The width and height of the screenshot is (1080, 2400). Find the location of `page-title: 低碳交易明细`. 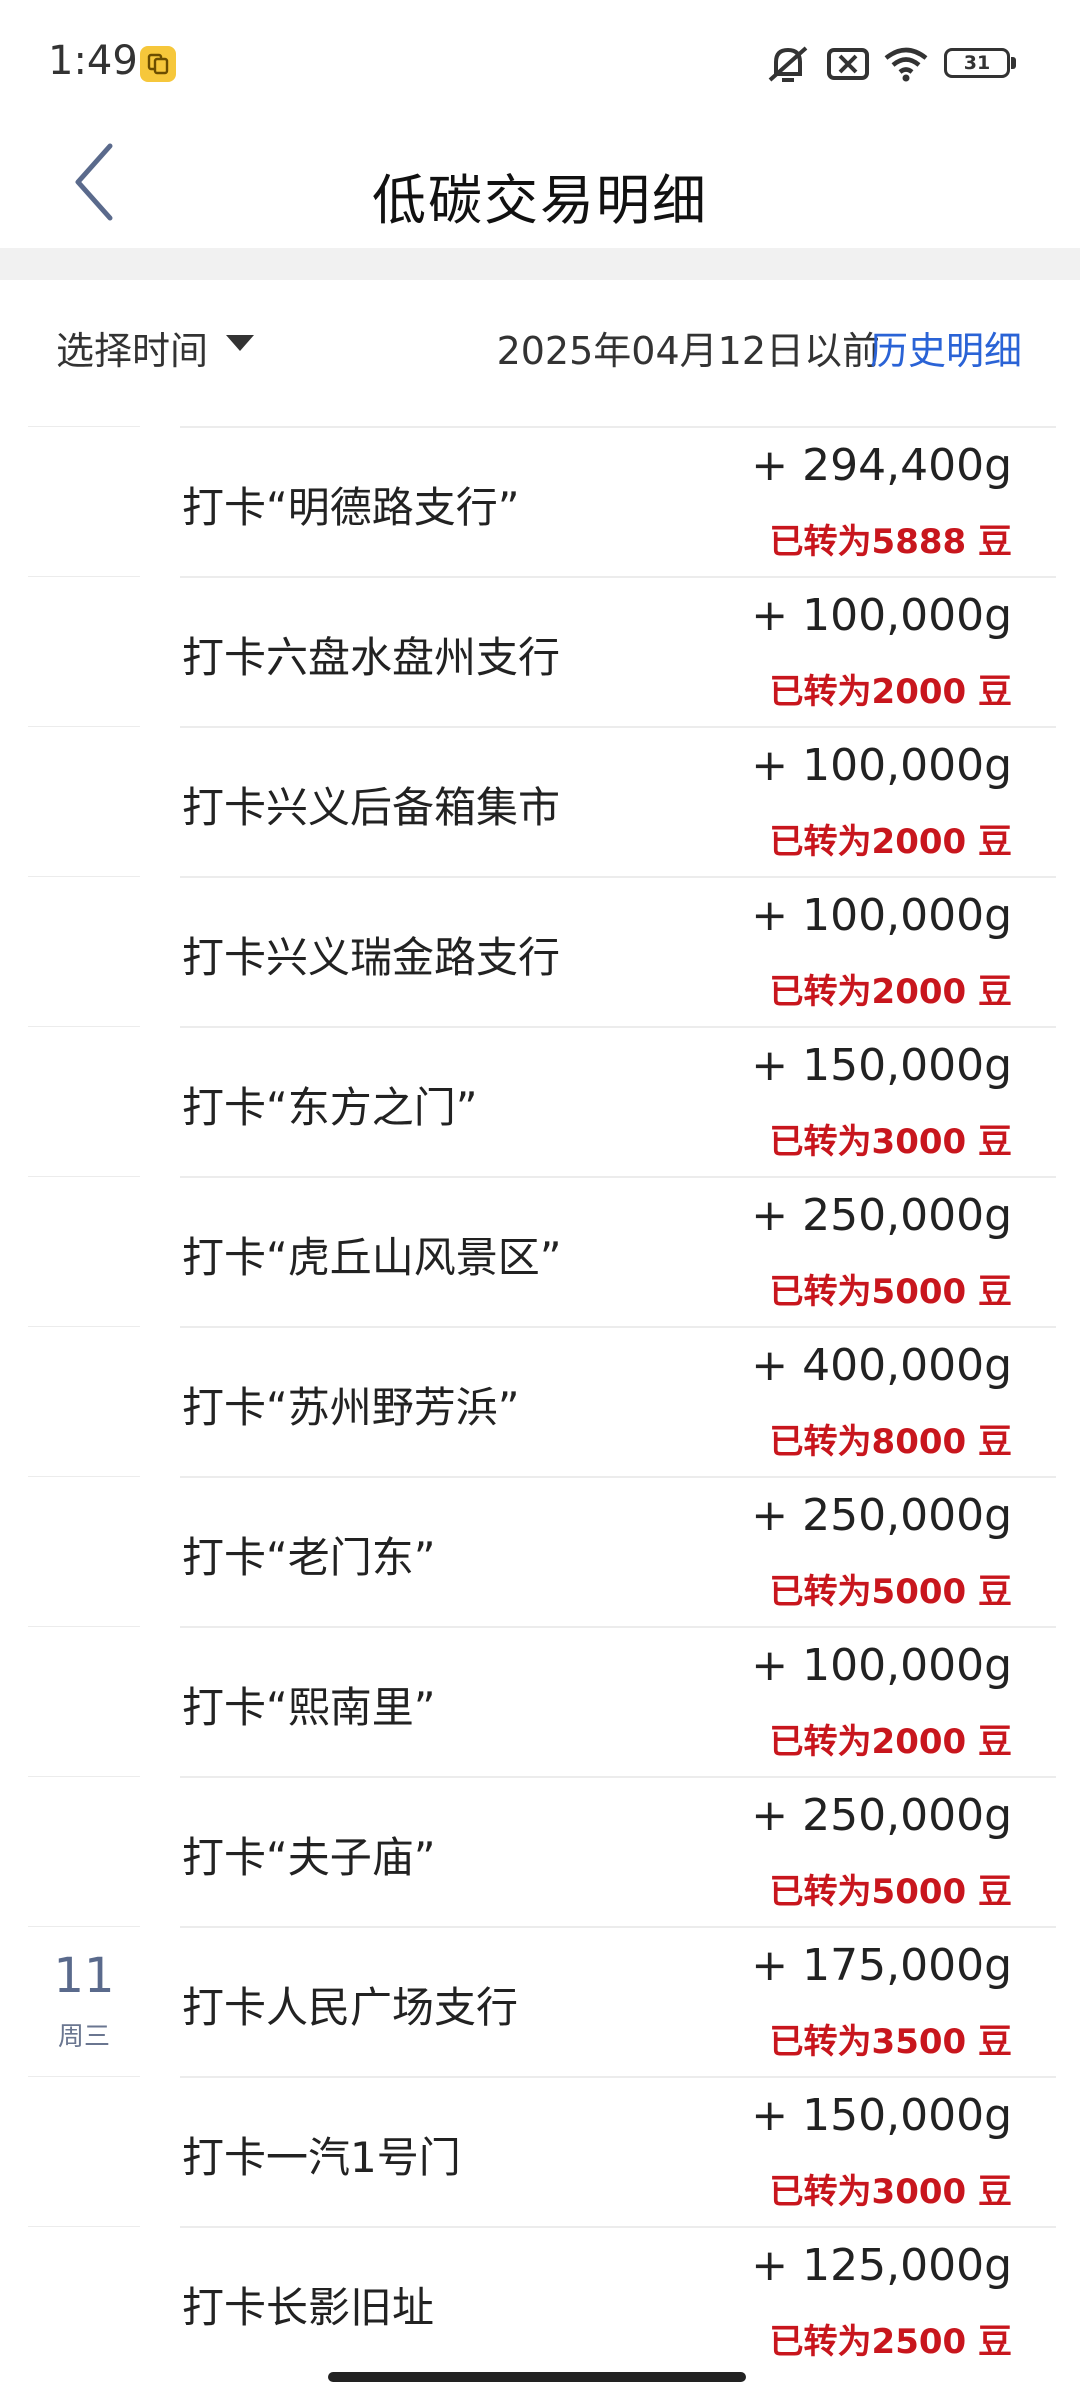

page-title: 低碳交易明细 is located at coordinates (540, 200).